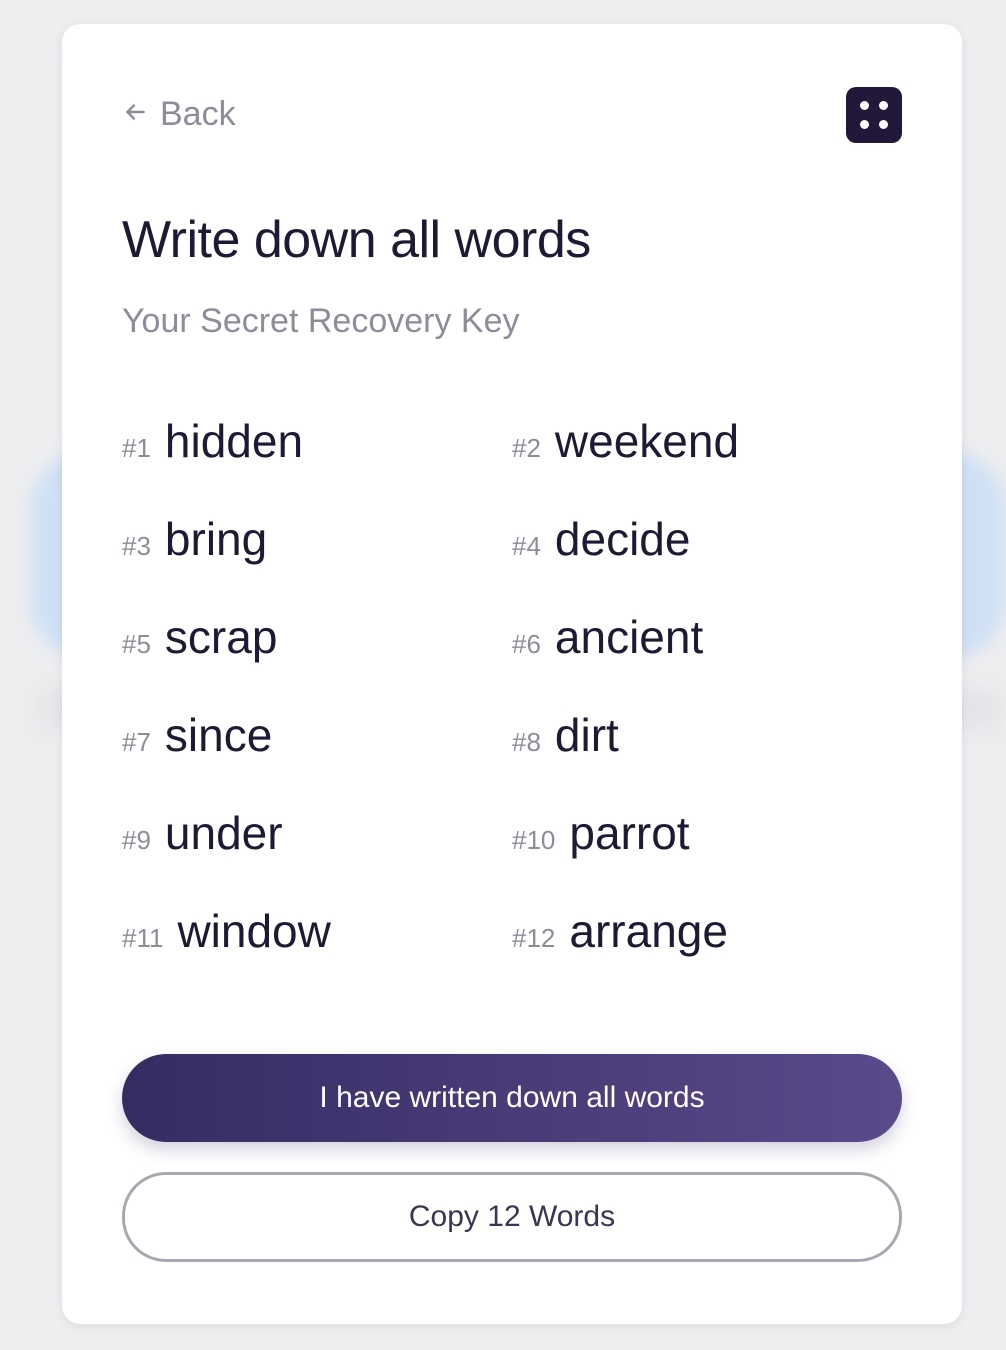 The height and width of the screenshot is (1350, 1006). I want to click on word-text: scrap, so click(221, 637).